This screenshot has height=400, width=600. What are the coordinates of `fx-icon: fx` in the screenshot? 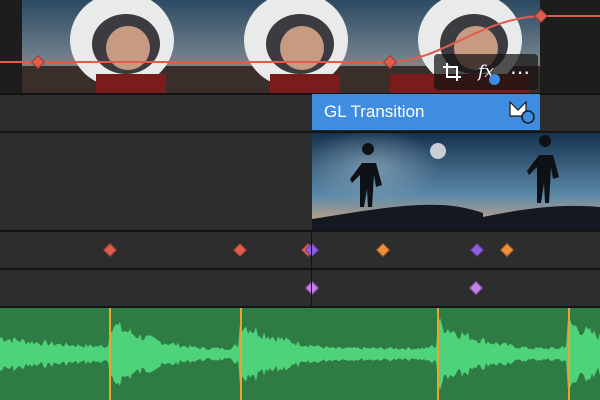 It's located at (489, 73).